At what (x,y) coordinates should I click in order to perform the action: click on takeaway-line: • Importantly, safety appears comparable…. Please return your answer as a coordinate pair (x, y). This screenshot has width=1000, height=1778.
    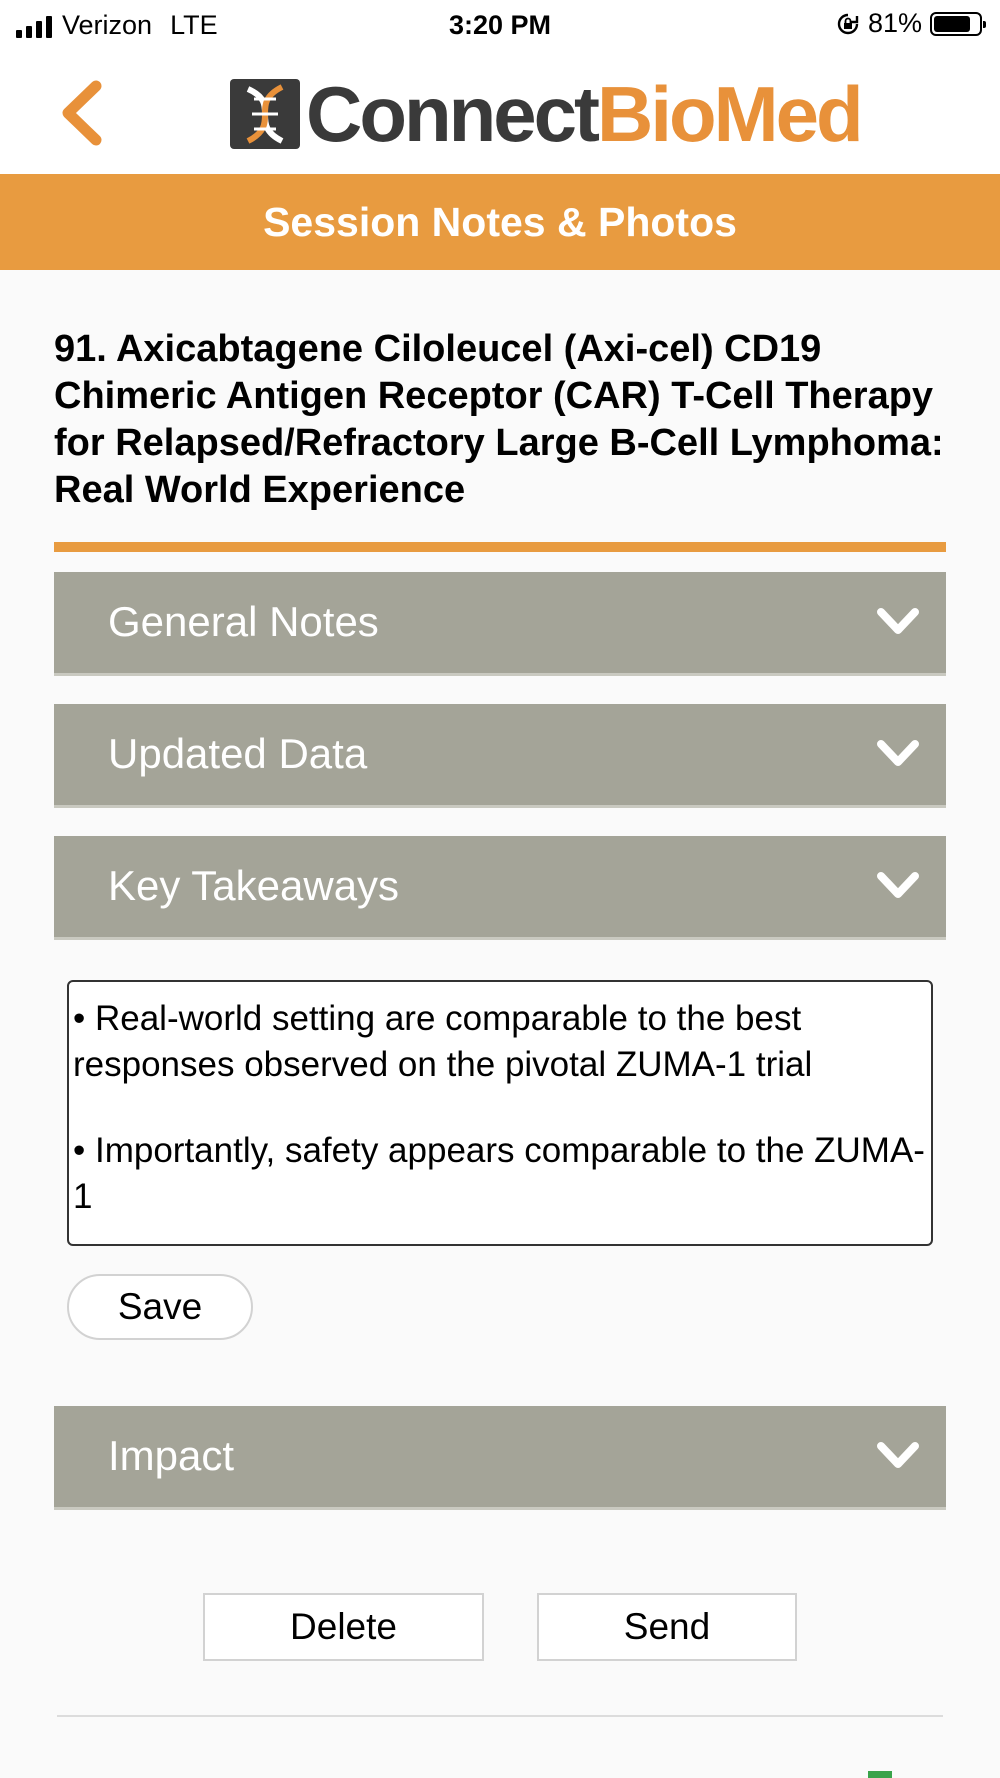
    Looking at the image, I should click on (499, 1173).